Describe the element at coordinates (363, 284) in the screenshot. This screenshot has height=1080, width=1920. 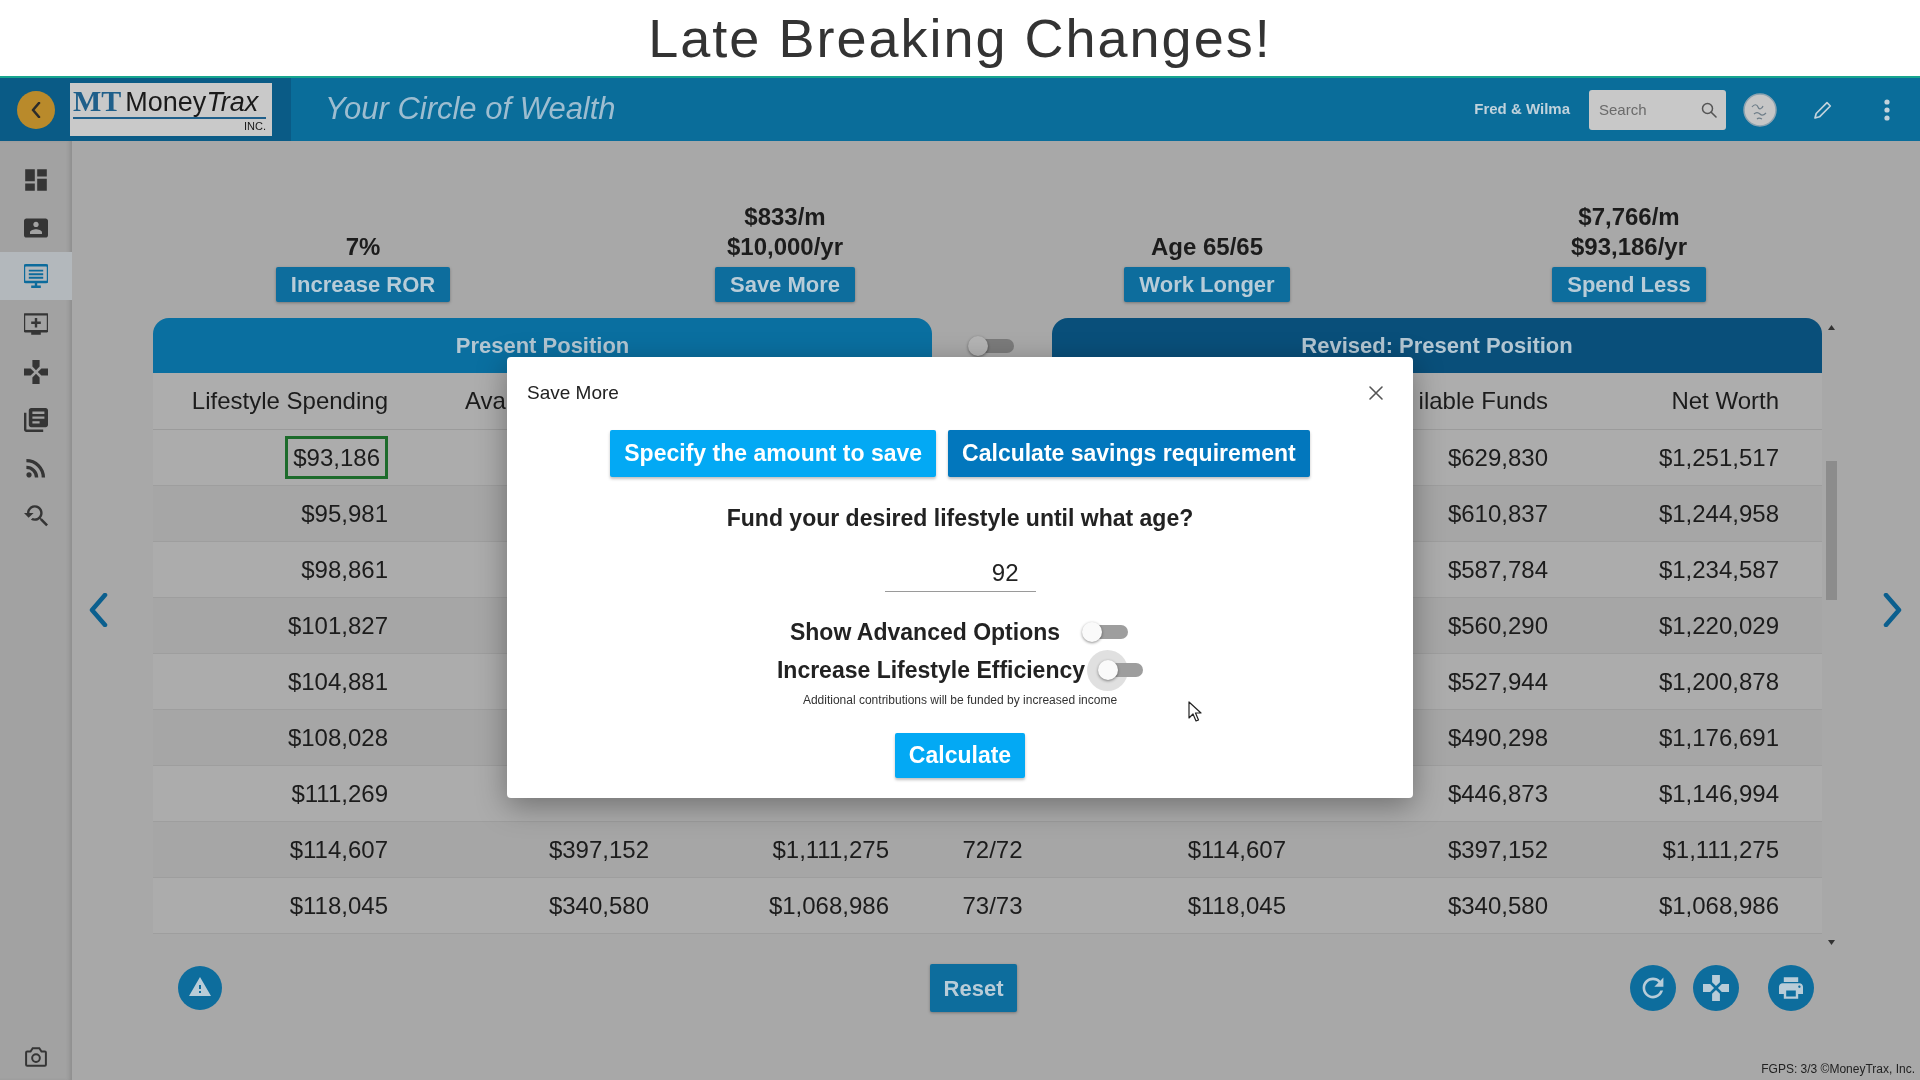
I see `scenario-button: Increase ROR` at that location.